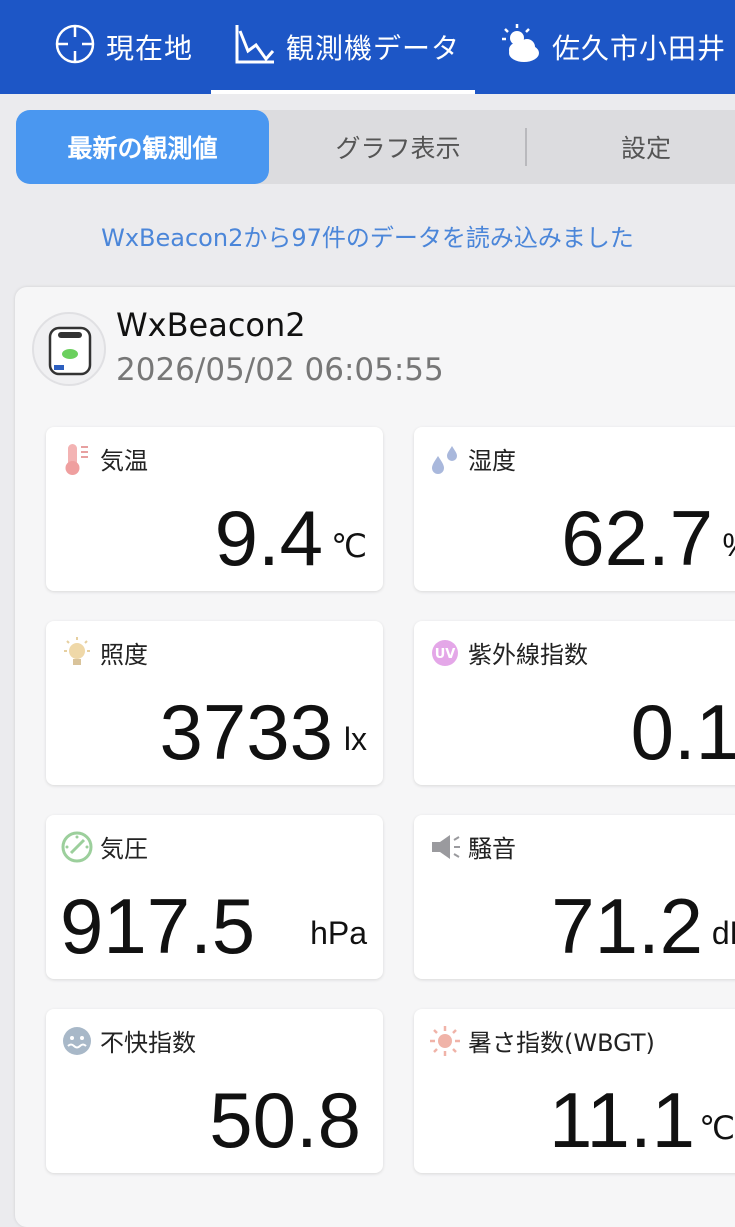  I want to click on illuminance-value: 3733, so click(246, 732).